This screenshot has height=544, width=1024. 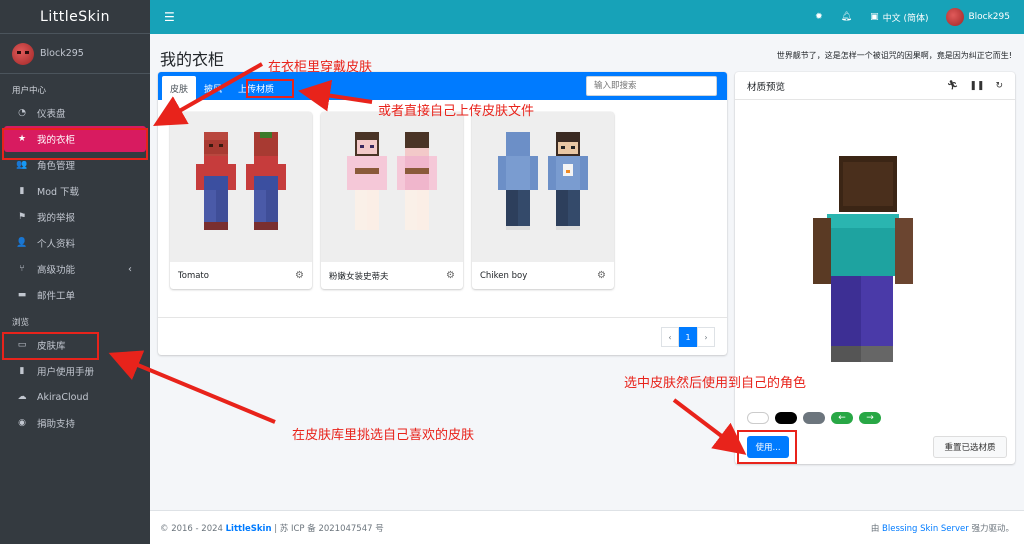 What do you see at coordinates (786, 418) in the screenshot?
I see `swatch-black` at bounding box center [786, 418].